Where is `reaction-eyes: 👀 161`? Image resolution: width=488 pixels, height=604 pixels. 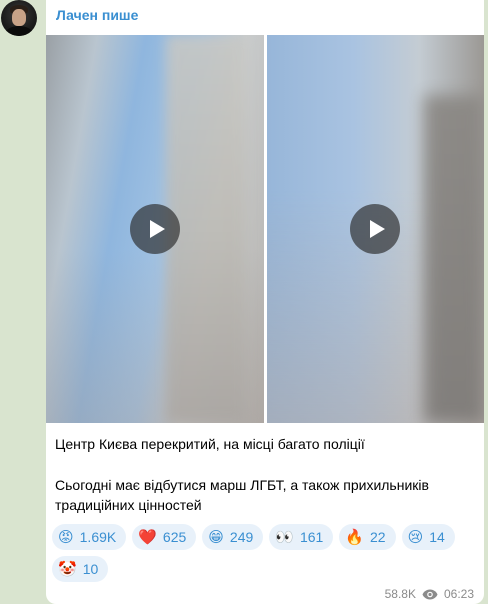 reaction-eyes: 👀 161 is located at coordinates (301, 537).